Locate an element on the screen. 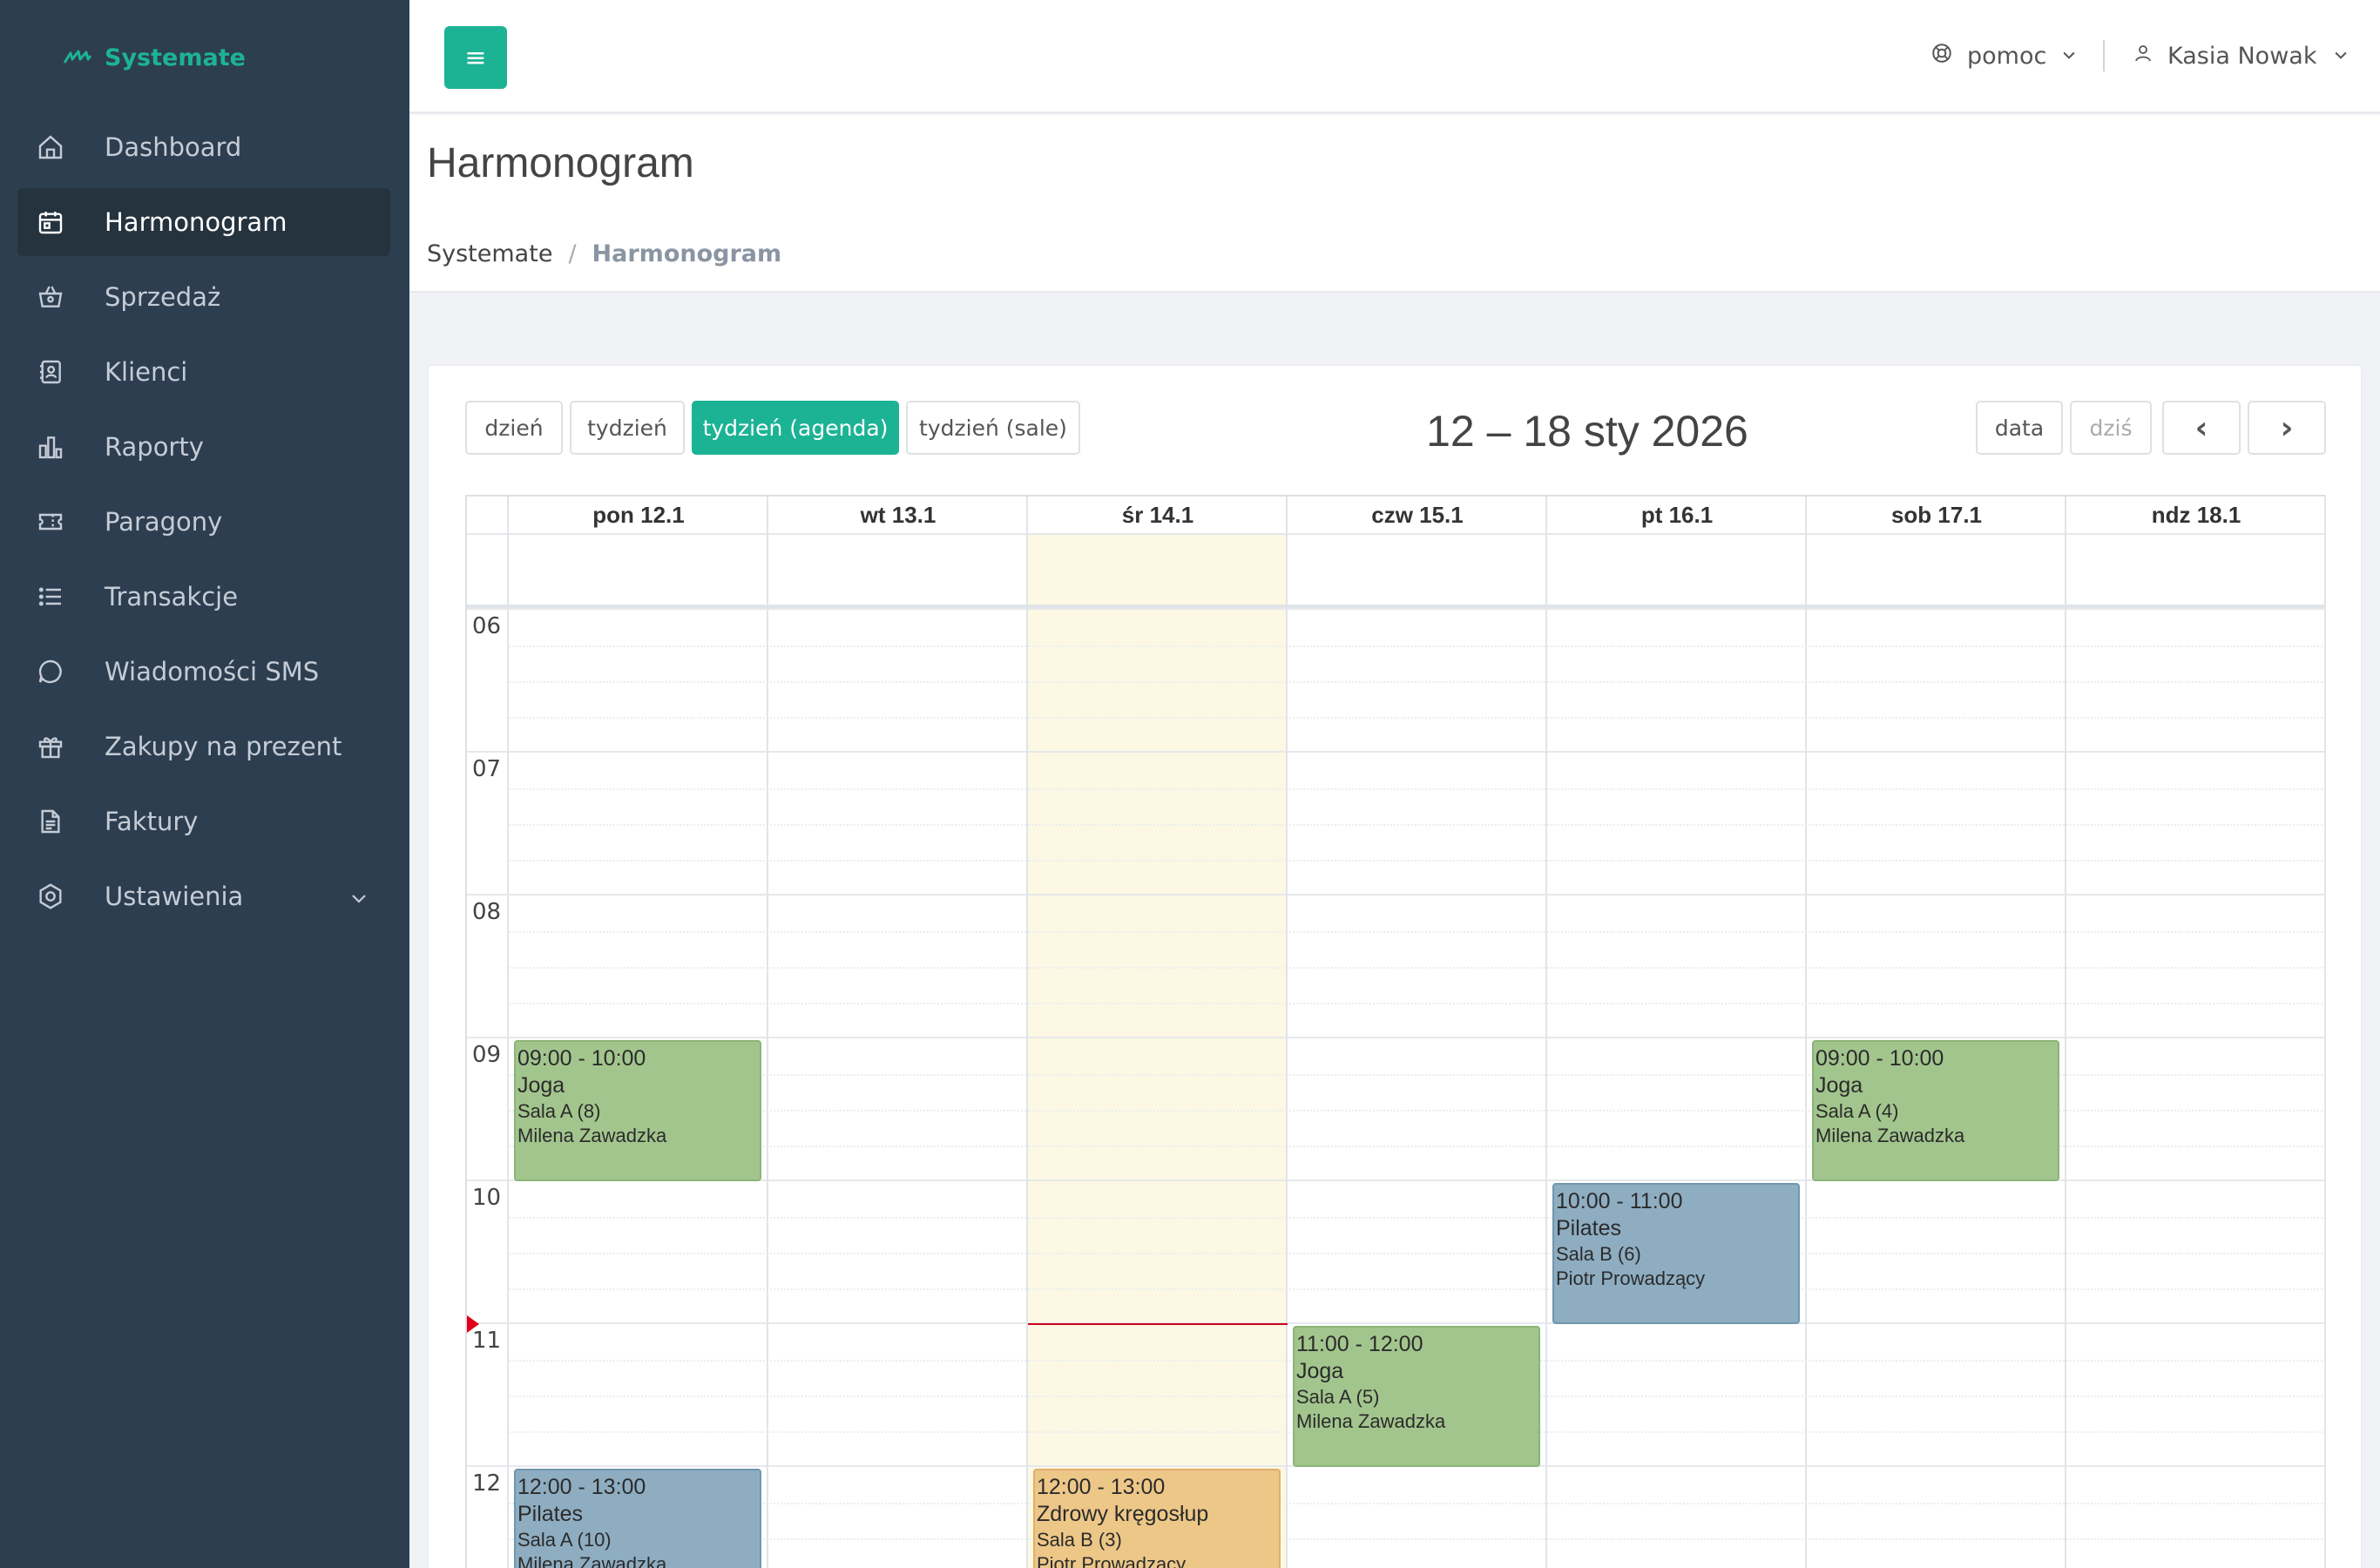  sidebar-item-raporty: Raporty is located at coordinates (203, 447).